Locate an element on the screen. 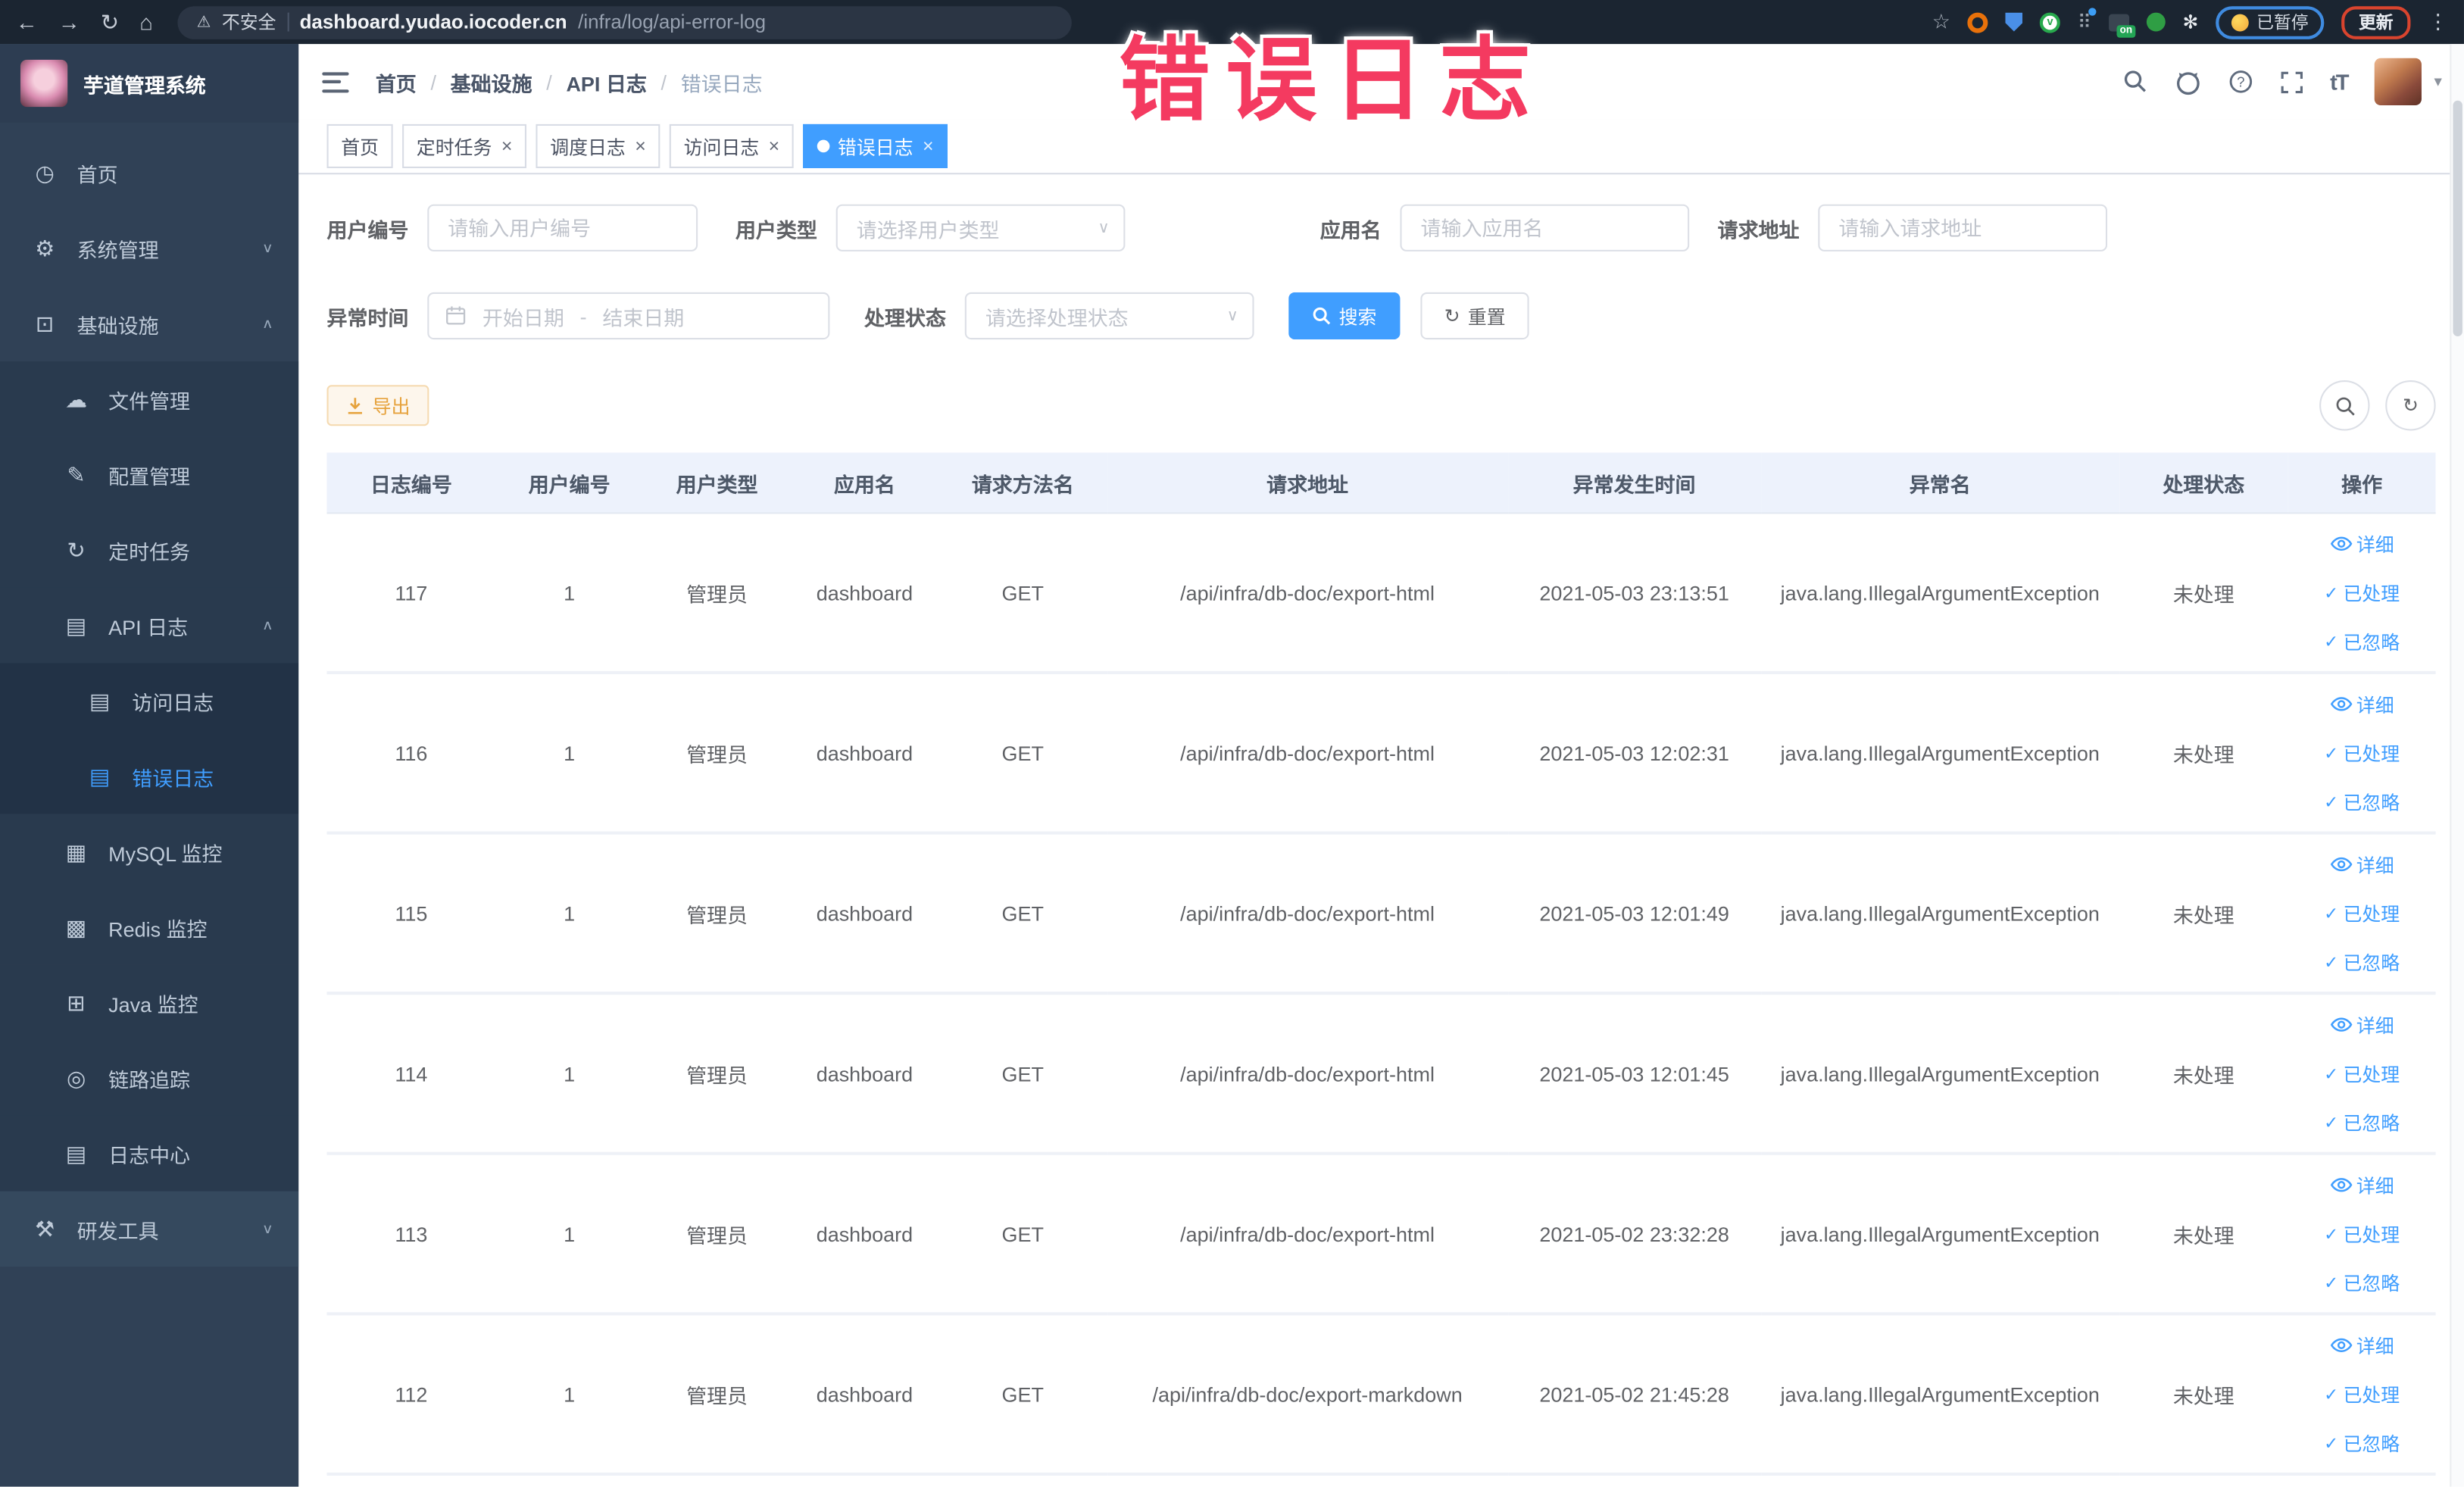  reload-icon: ↻ is located at coordinates (110, 22).